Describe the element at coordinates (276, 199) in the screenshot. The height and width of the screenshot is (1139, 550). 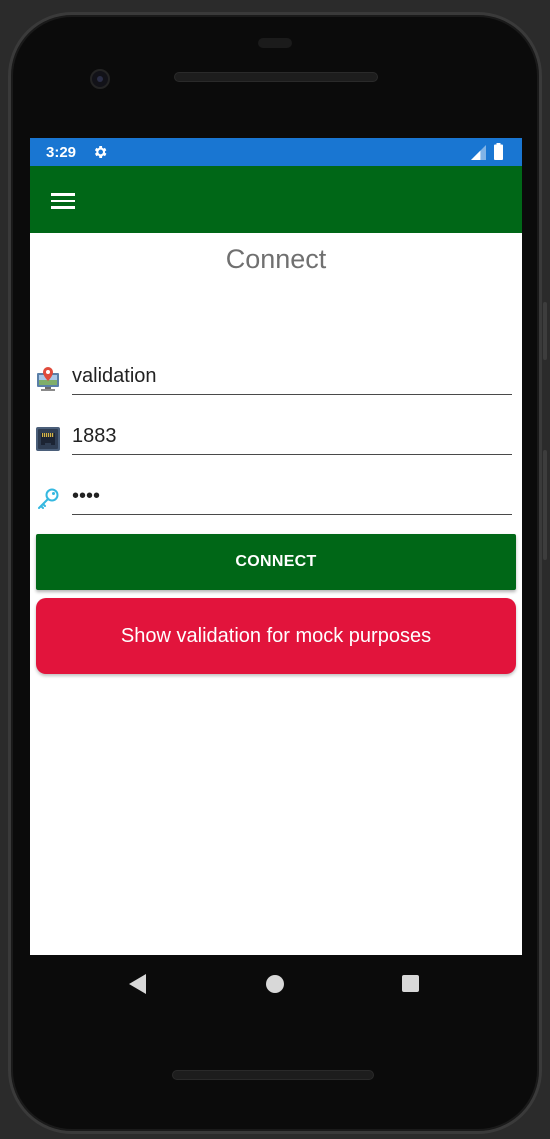
I see `app-bar` at that location.